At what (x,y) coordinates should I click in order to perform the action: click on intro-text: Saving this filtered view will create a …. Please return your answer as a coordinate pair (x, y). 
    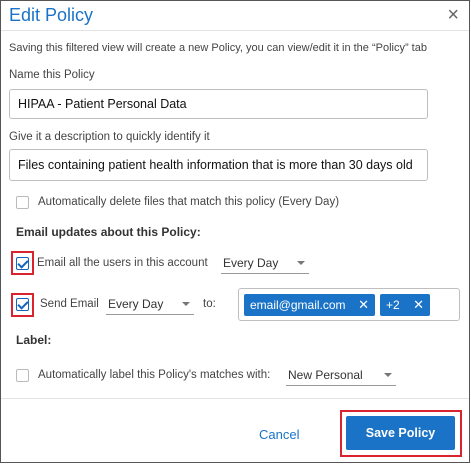
    Looking at the image, I should click on (218, 48).